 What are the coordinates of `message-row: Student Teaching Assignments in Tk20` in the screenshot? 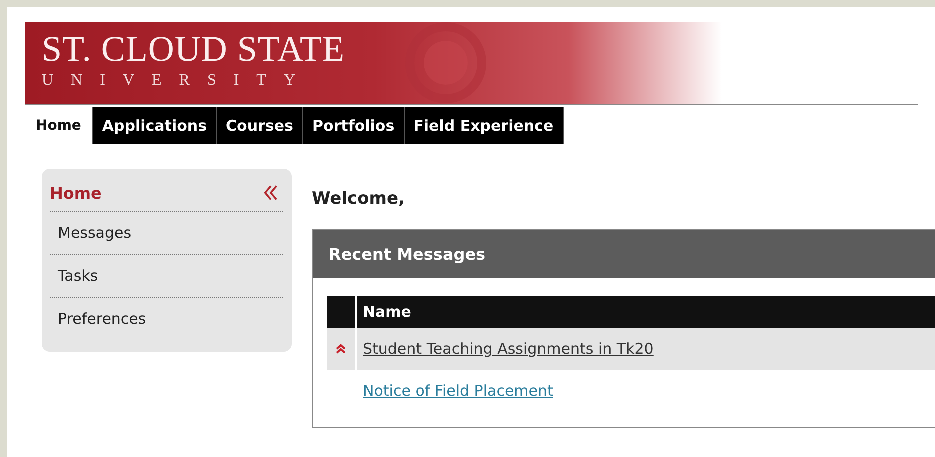 It's located at (631, 349).